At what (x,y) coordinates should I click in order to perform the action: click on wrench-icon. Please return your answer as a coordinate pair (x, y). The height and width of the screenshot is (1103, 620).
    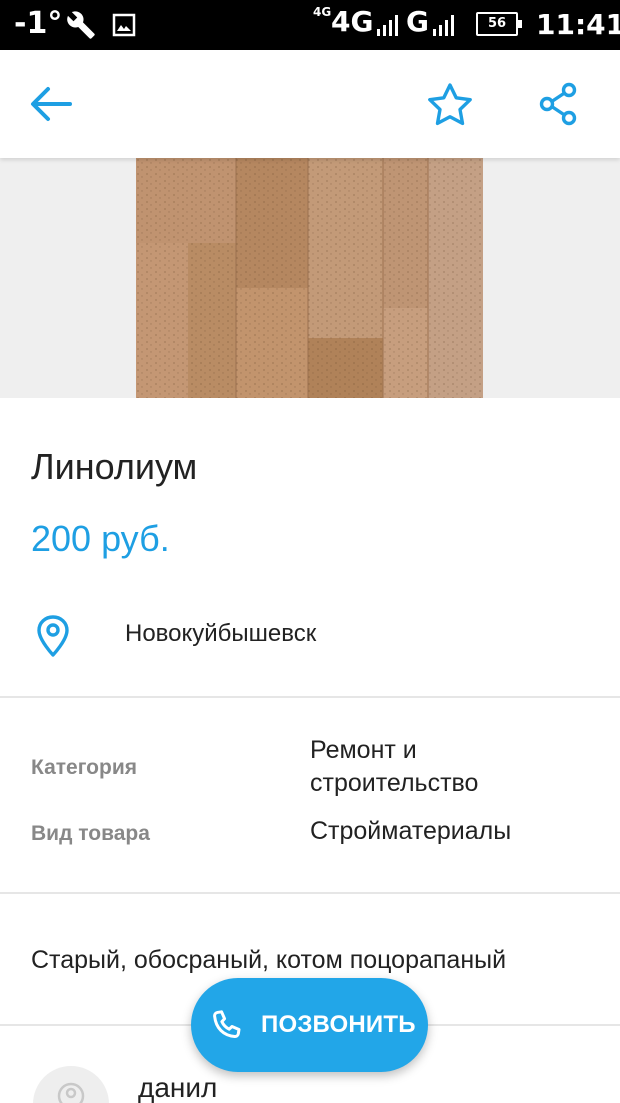
    Looking at the image, I should click on (81, 25).